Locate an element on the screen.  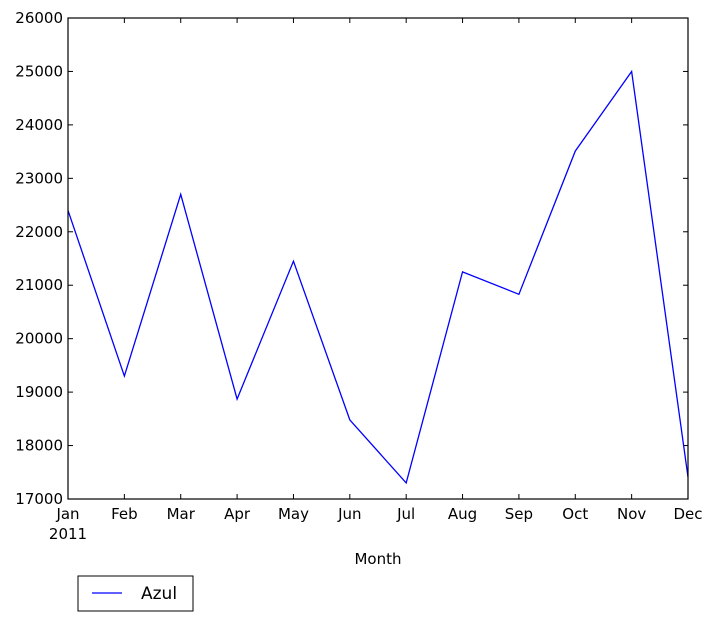
y-tick-label: 25000 is located at coordinates (39, 71).